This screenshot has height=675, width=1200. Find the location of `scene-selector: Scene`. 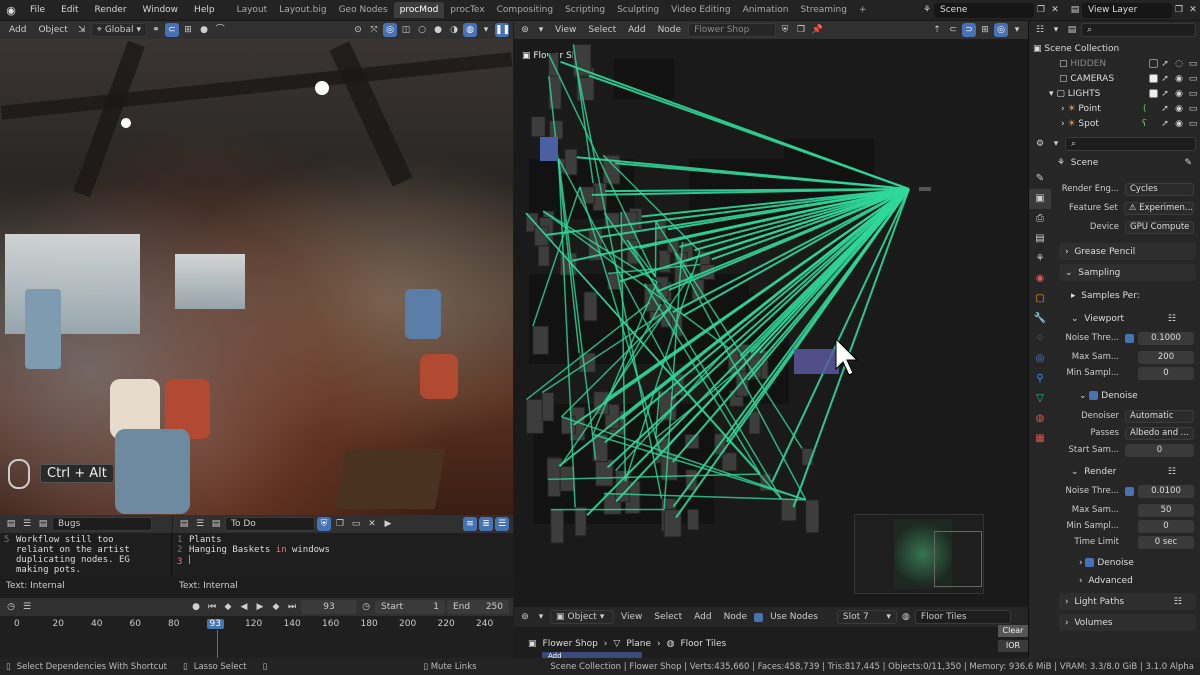

scene-selector: Scene is located at coordinates (984, 10).